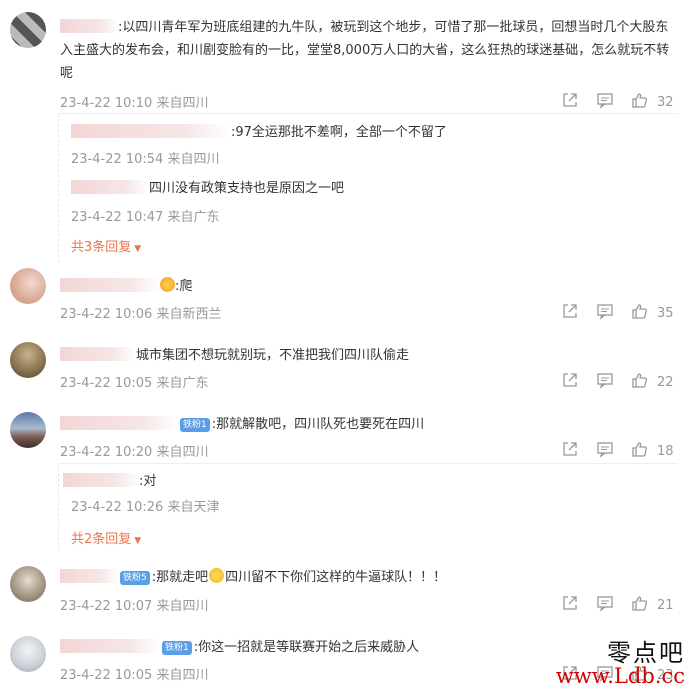 The width and height of the screenshot is (693, 694). Describe the element at coordinates (652, 451) in the screenshot. I see `like-button: 18` at that location.